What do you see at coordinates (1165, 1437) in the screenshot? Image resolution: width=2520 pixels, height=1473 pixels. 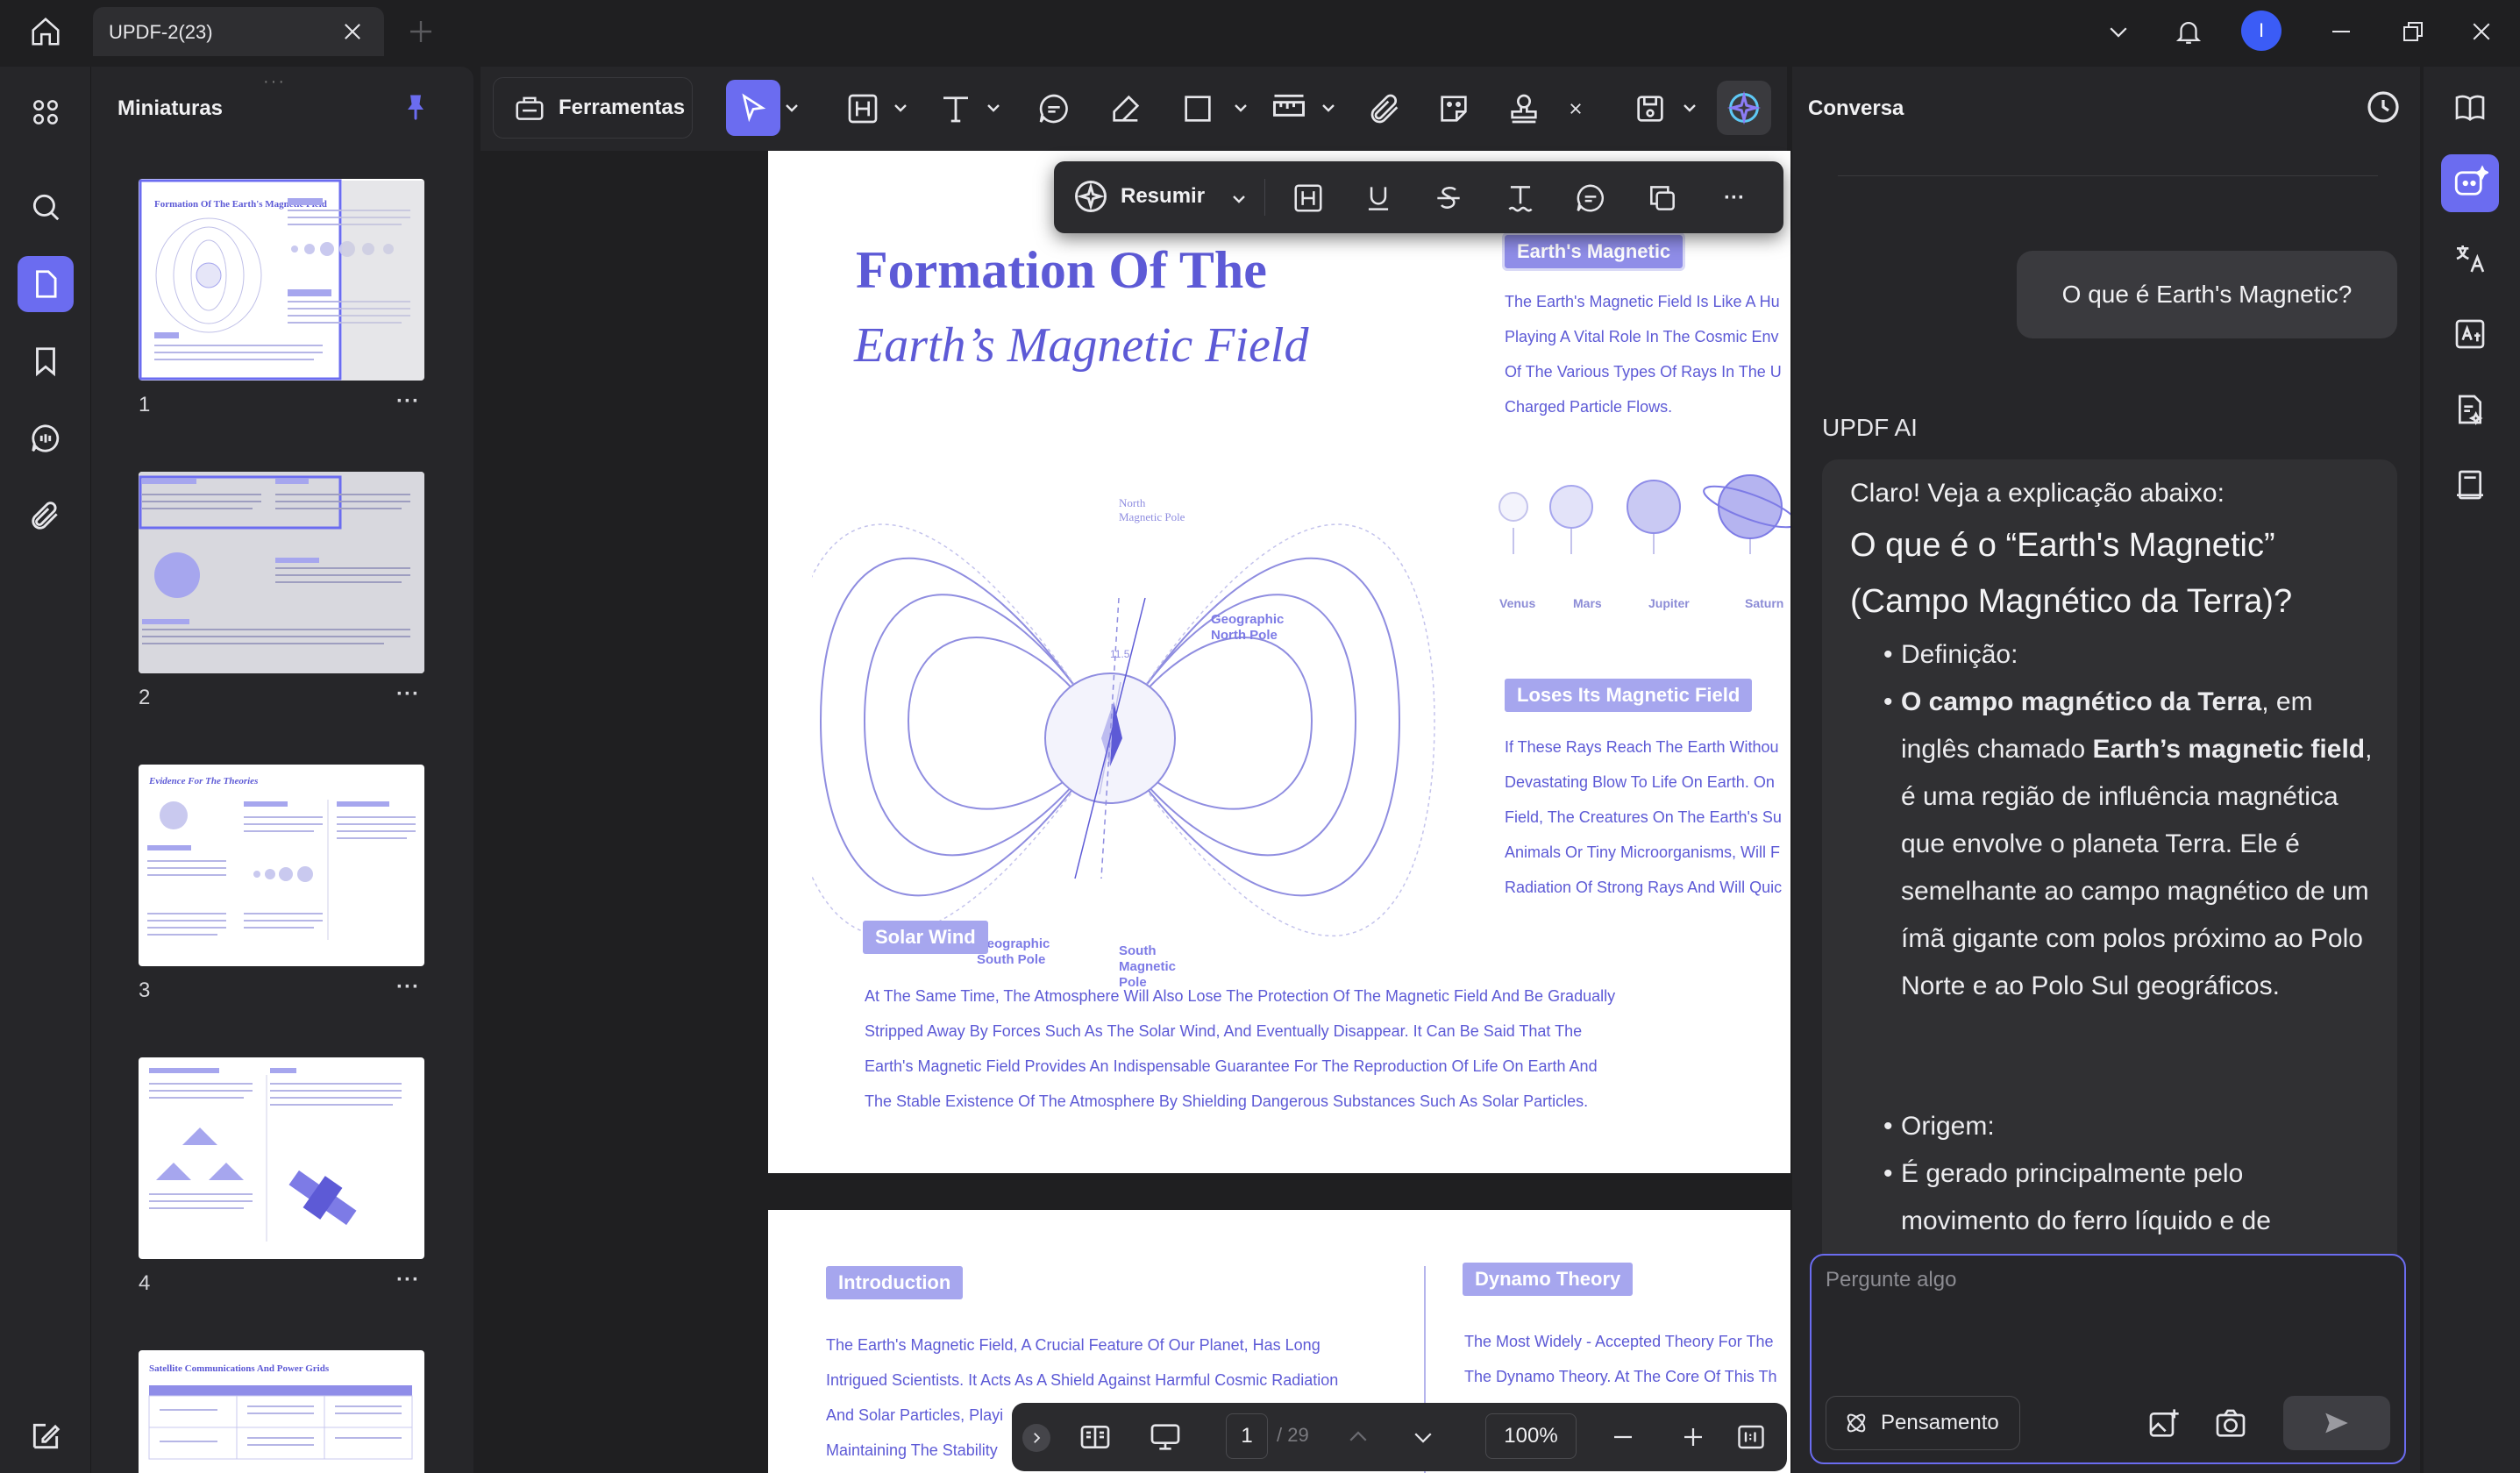 I see `presentation-button` at bounding box center [1165, 1437].